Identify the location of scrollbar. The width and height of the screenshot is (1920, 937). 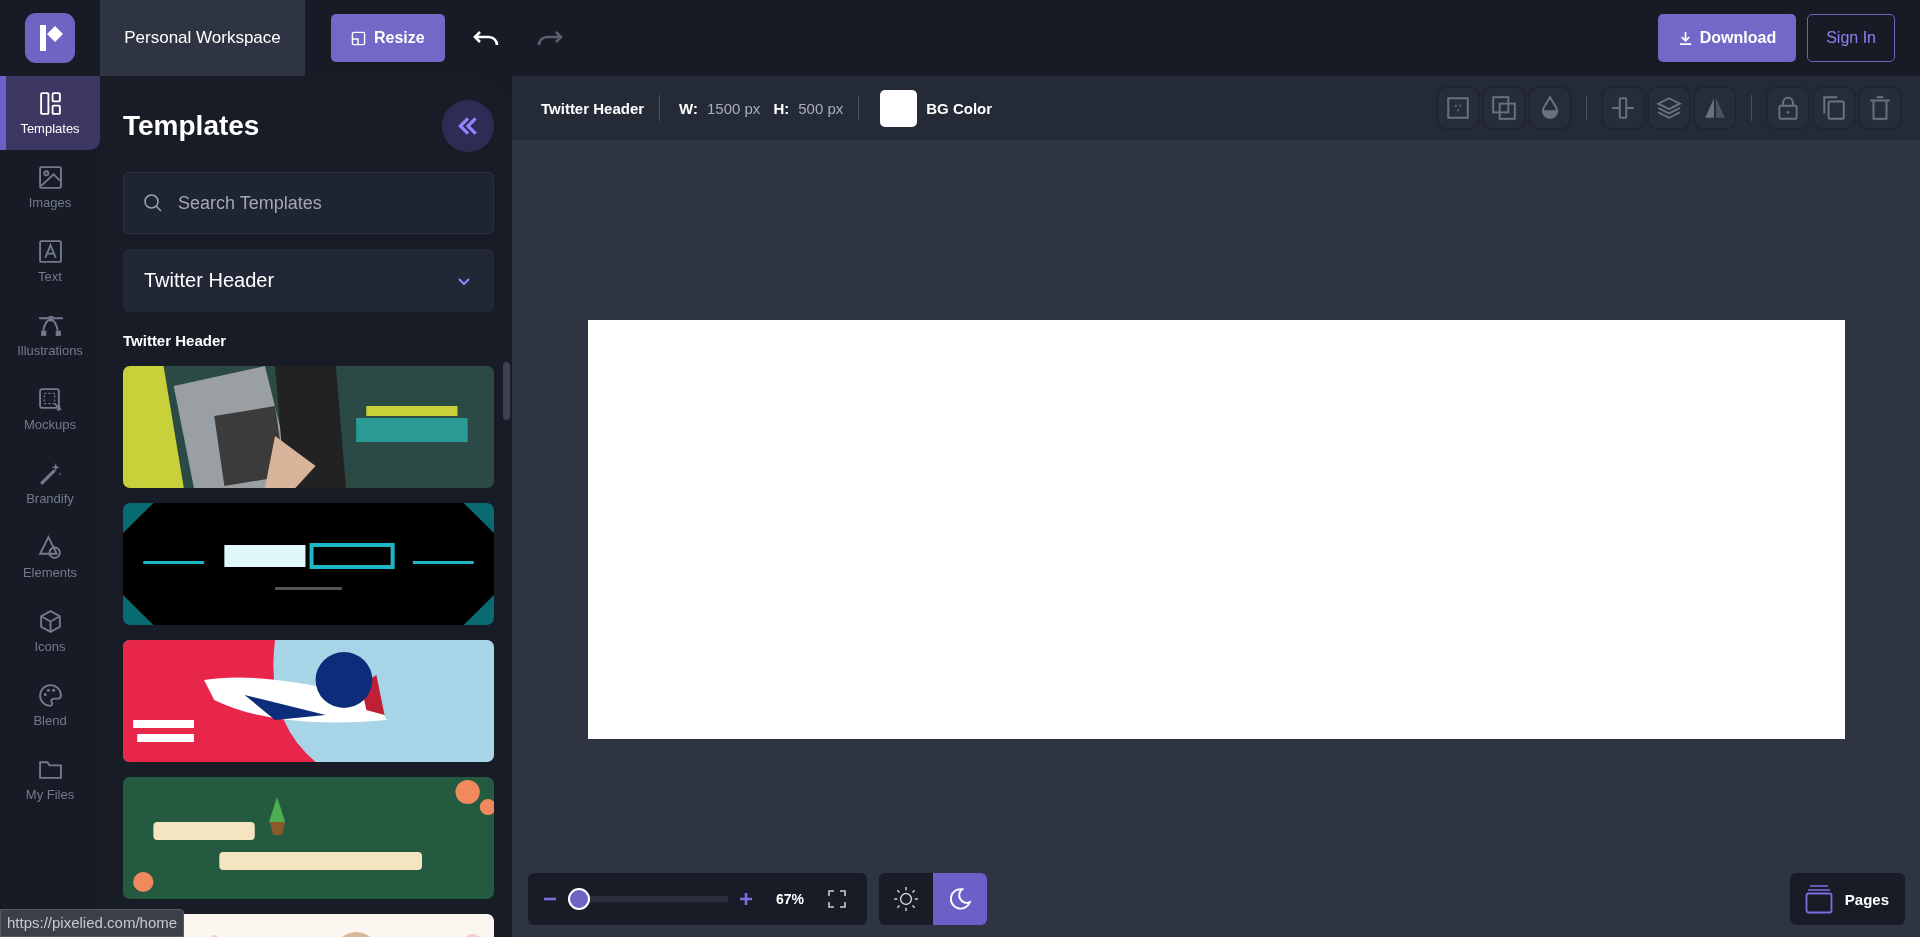
(506, 391).